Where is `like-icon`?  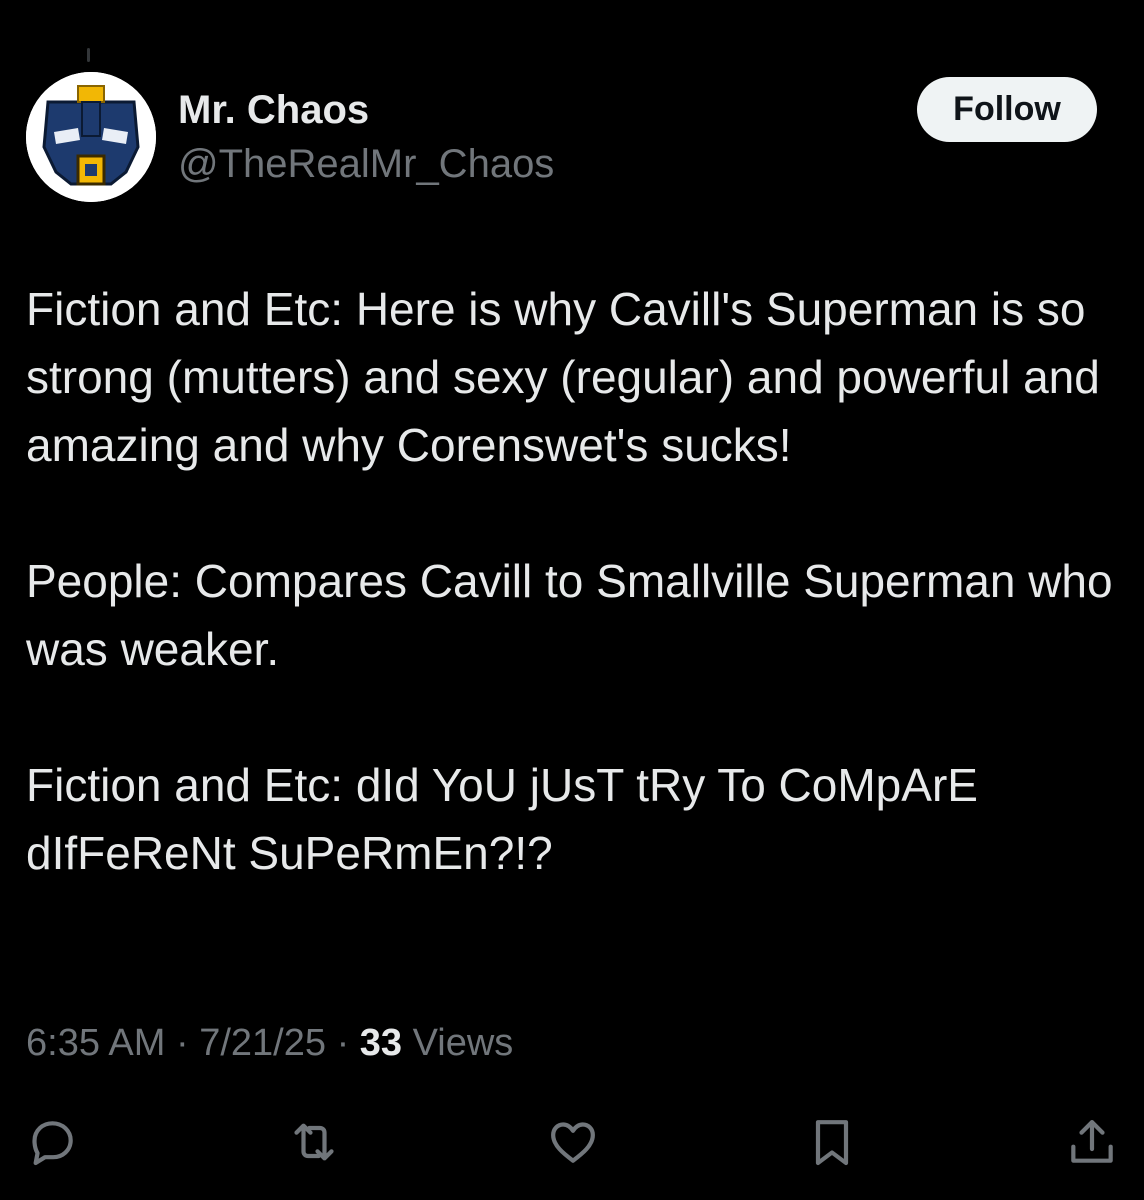 like-icon is located at coordinates (573, 1142).